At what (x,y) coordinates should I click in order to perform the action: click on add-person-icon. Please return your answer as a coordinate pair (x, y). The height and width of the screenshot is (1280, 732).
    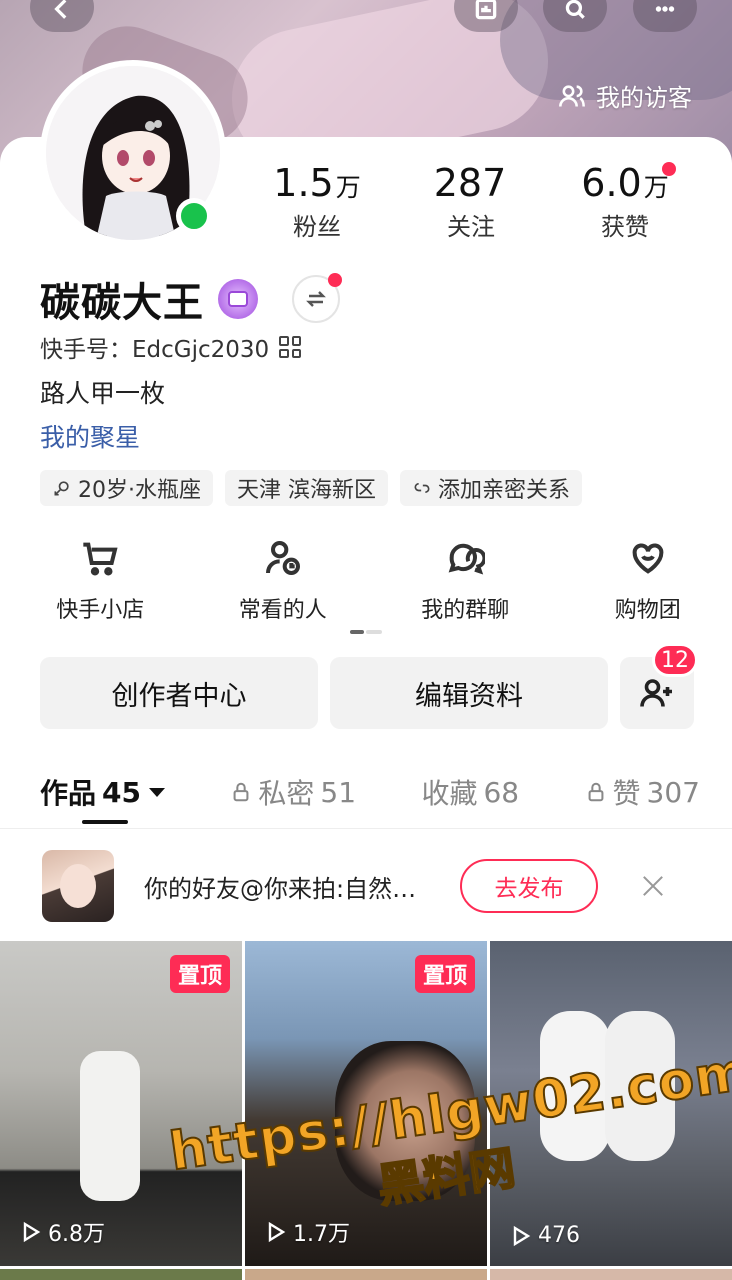
    Looking at the image, I should click on (656, 693).